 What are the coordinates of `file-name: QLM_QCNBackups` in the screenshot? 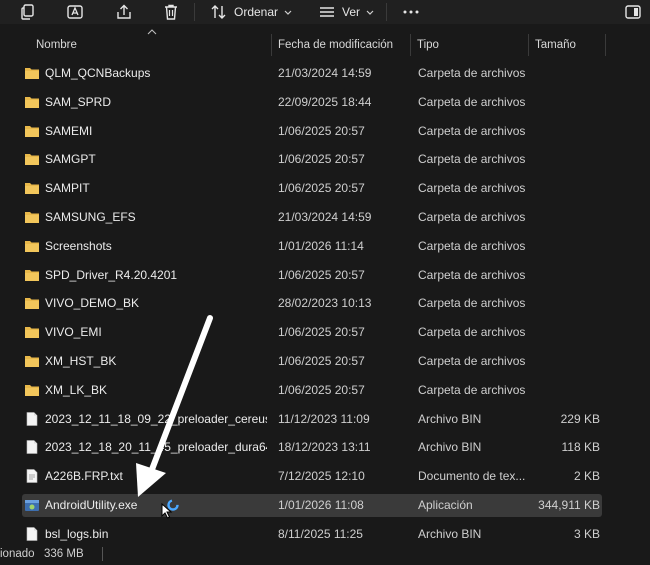 It's located at (98, 73).